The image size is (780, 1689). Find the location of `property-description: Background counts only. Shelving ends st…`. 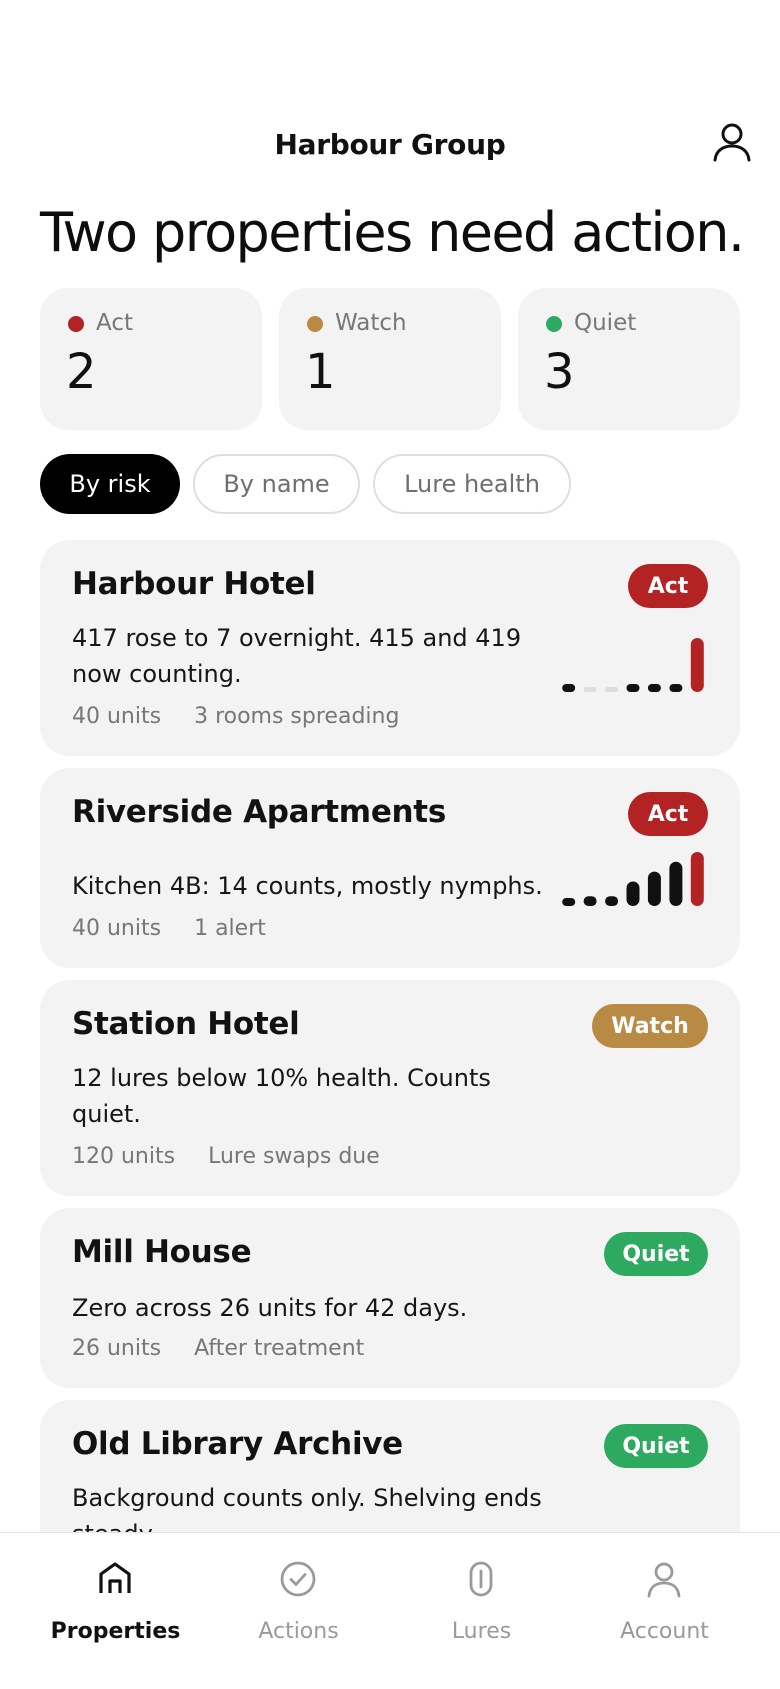

property-description: Background counts only. Shelving ends st… is located at coordinates (307, 1508).